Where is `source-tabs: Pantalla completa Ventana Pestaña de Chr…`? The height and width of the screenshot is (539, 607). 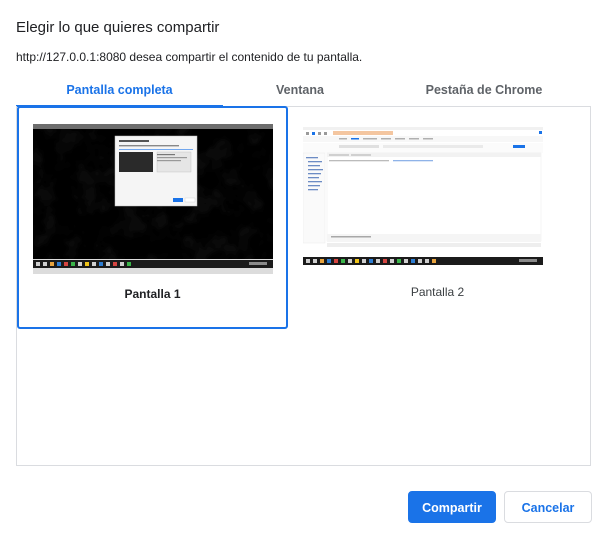
source-tabs: Pantalla completa Ventana Pestaña de Chr… is located at coordinates (303, 93).